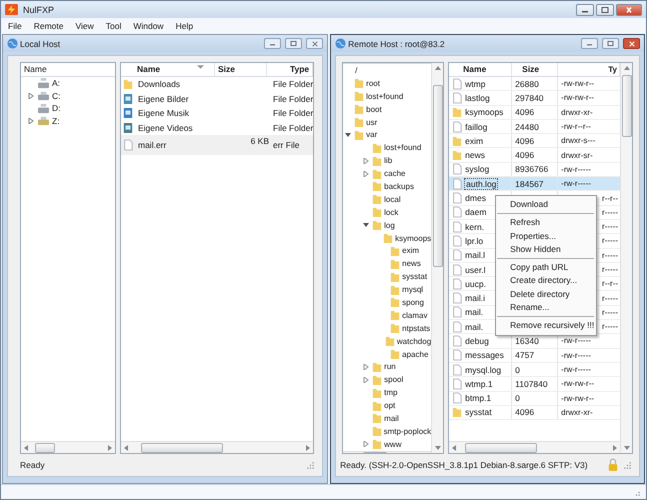 The width and height of the screenshot is (647, 500). Describe the element at coordinates (415, 277) in the screenshot. I see `tree-item: sysstat` at that location.